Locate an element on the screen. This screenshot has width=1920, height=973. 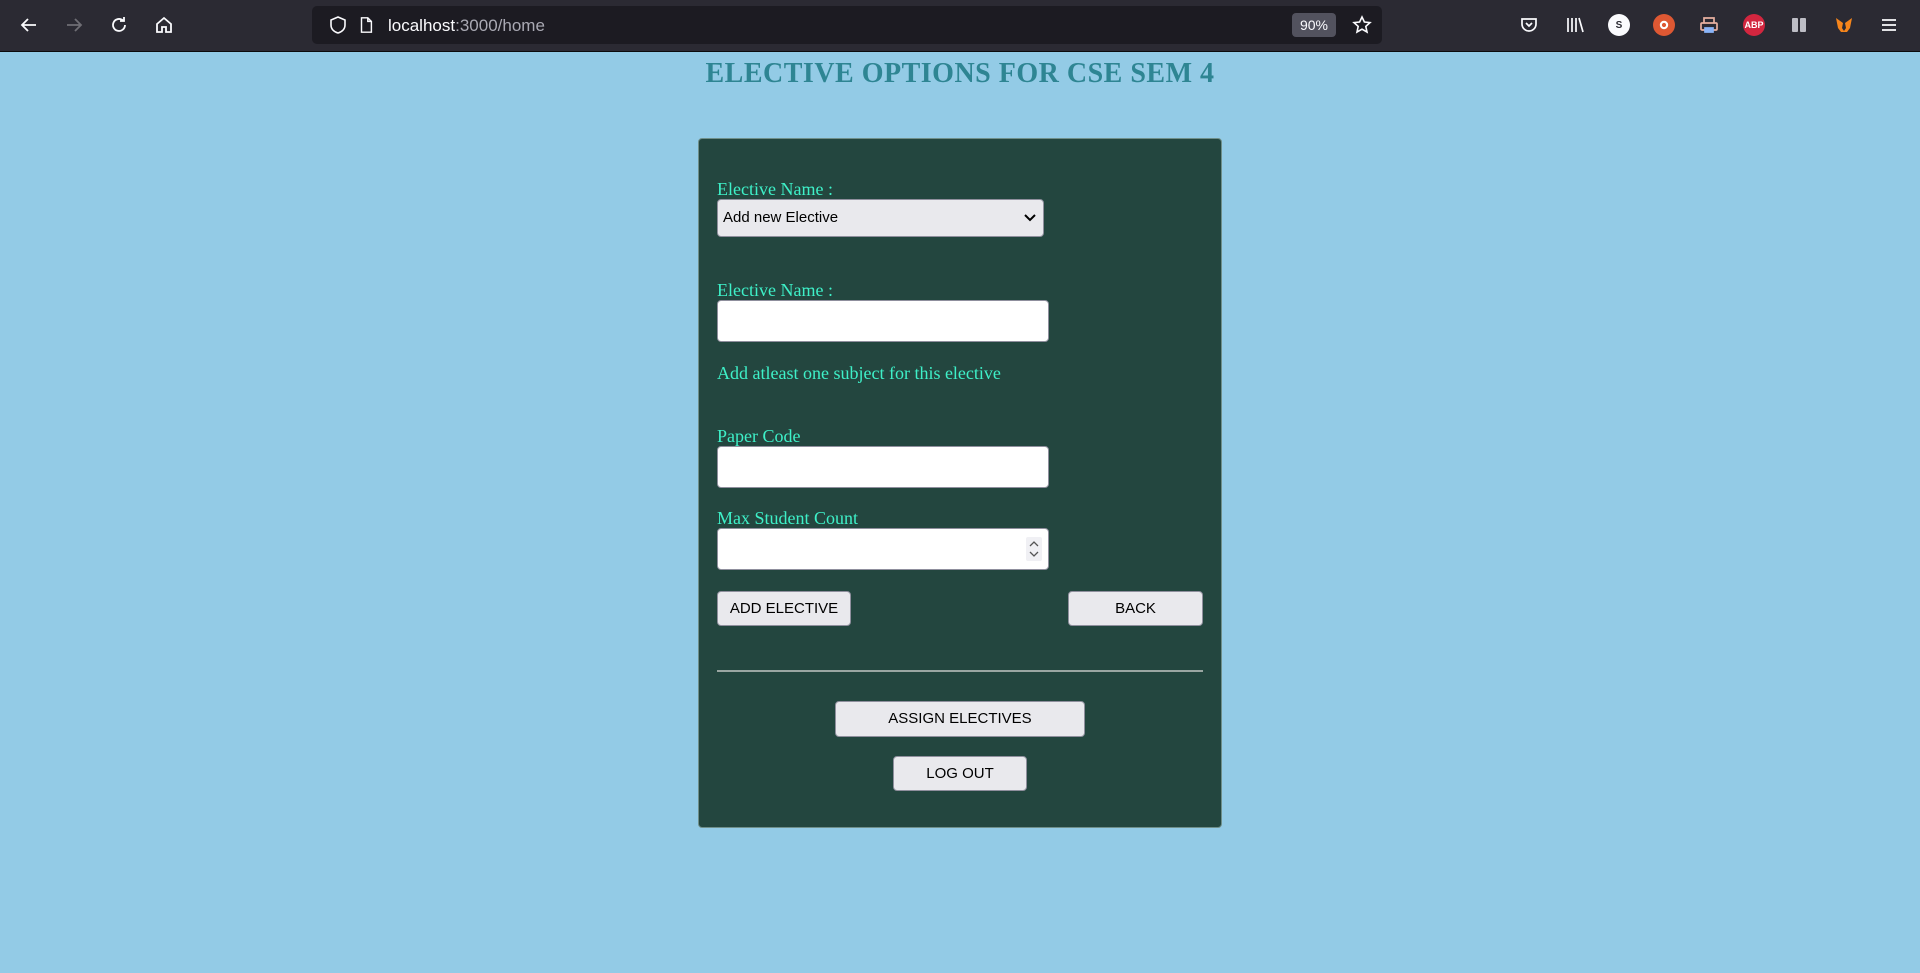
zoom-level-badge: 90% is located at coordinates (1313, 25).